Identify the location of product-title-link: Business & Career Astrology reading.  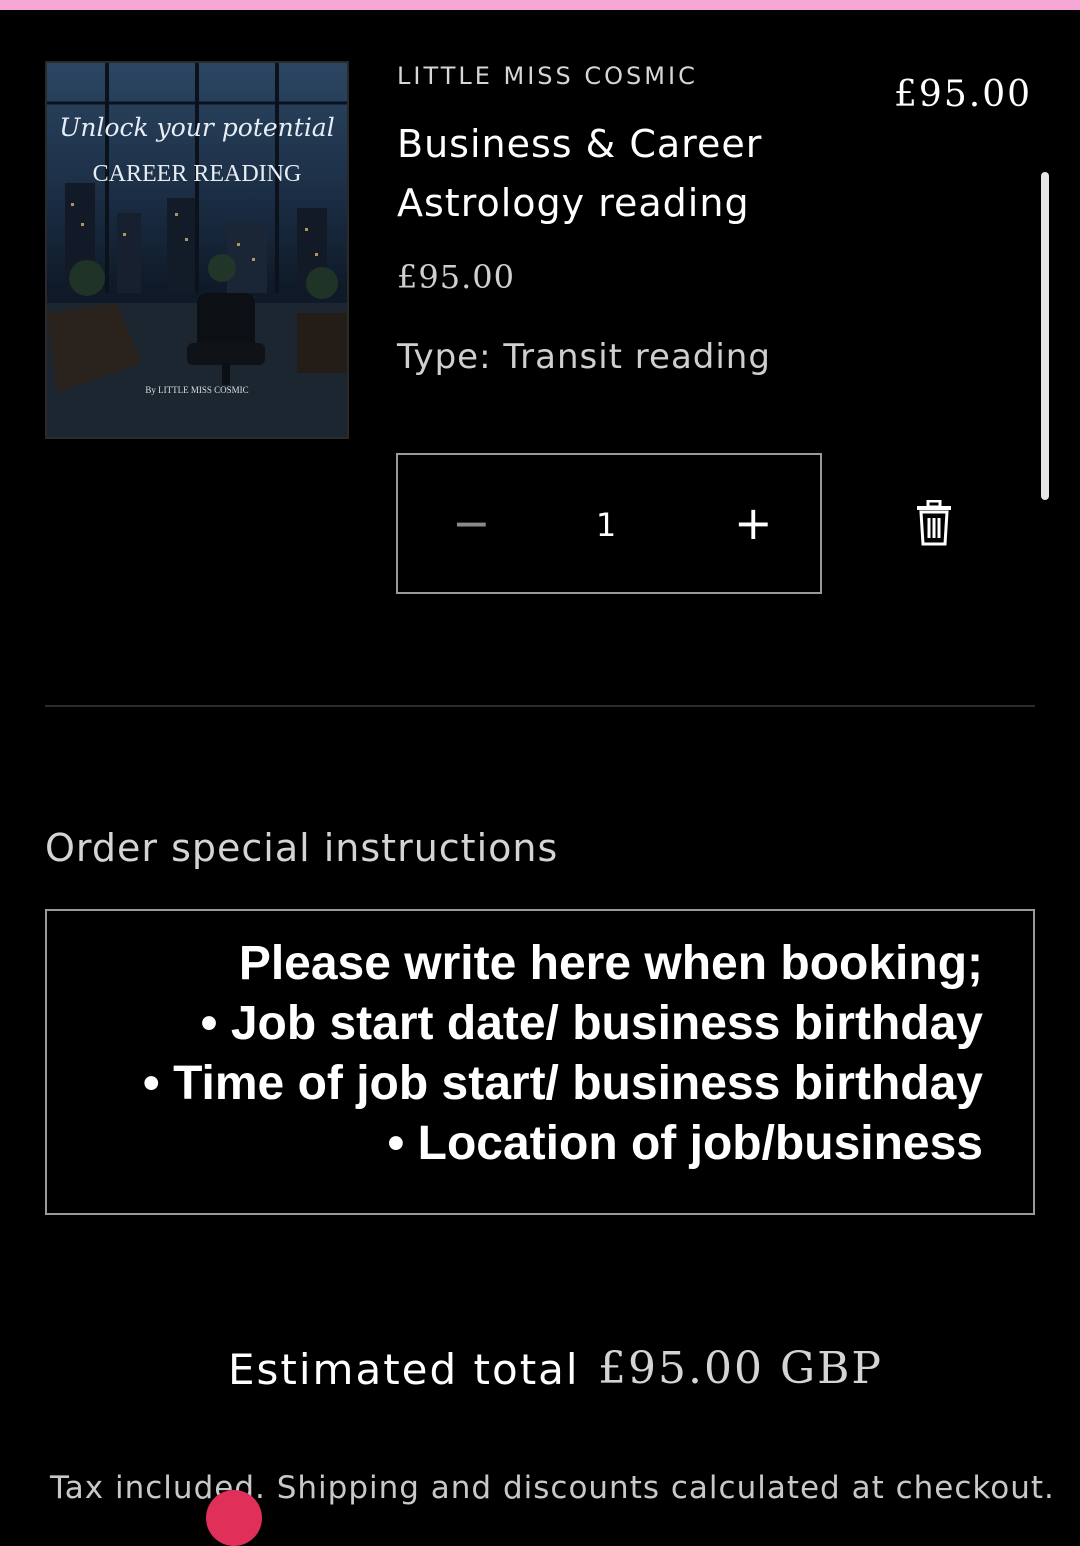
(617, 174).